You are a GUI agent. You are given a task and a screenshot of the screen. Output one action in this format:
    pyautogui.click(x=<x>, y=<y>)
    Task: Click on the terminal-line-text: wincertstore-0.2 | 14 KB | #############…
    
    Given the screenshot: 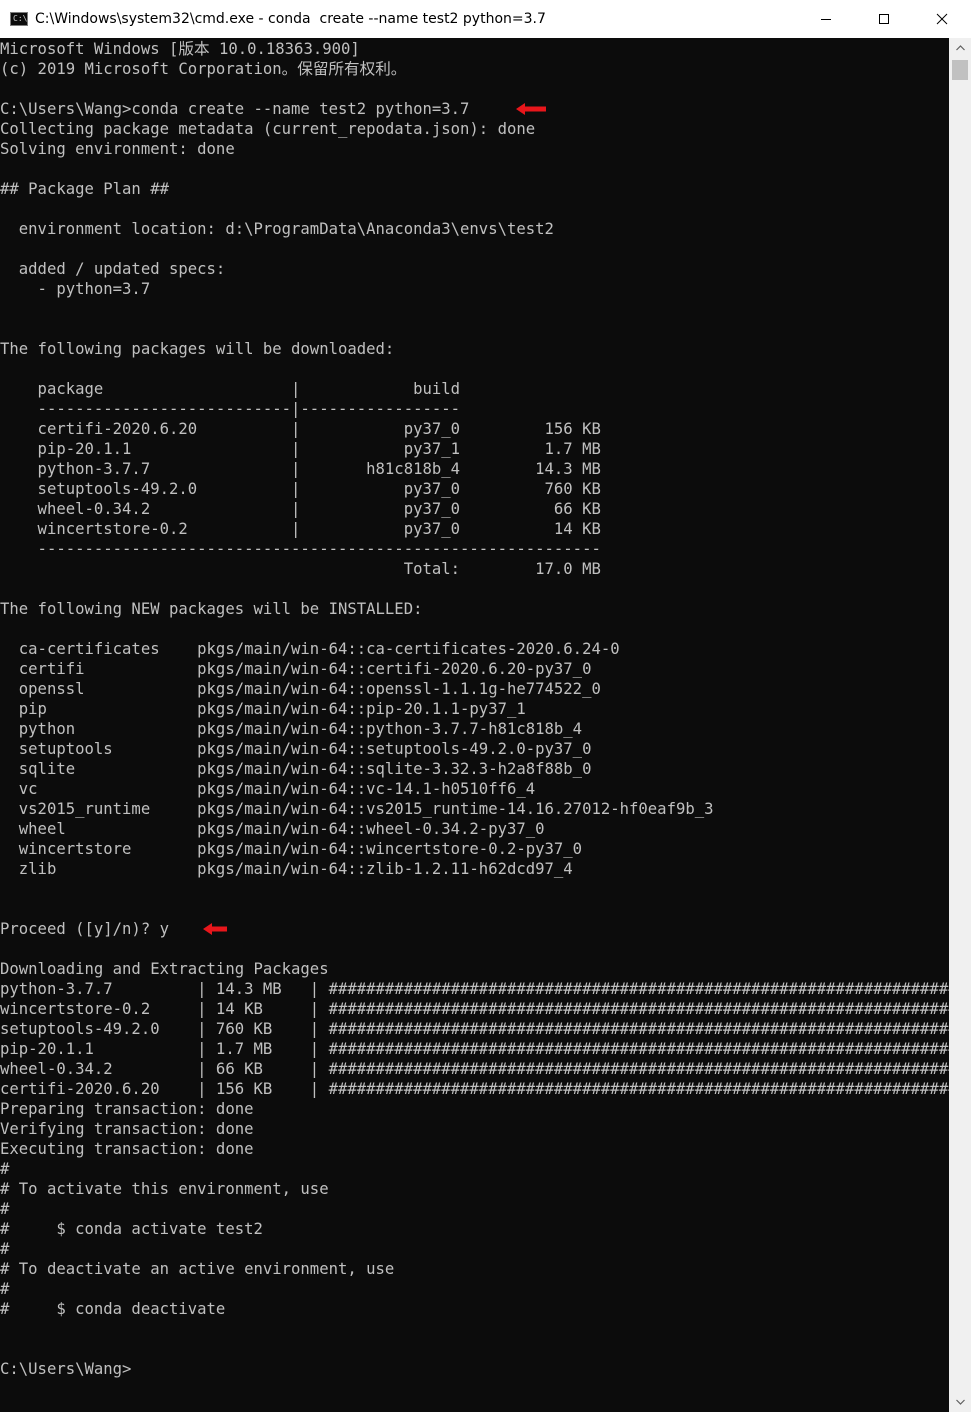 What is the action you would take?
    pyautogui.click(x=474, y=1009)
    